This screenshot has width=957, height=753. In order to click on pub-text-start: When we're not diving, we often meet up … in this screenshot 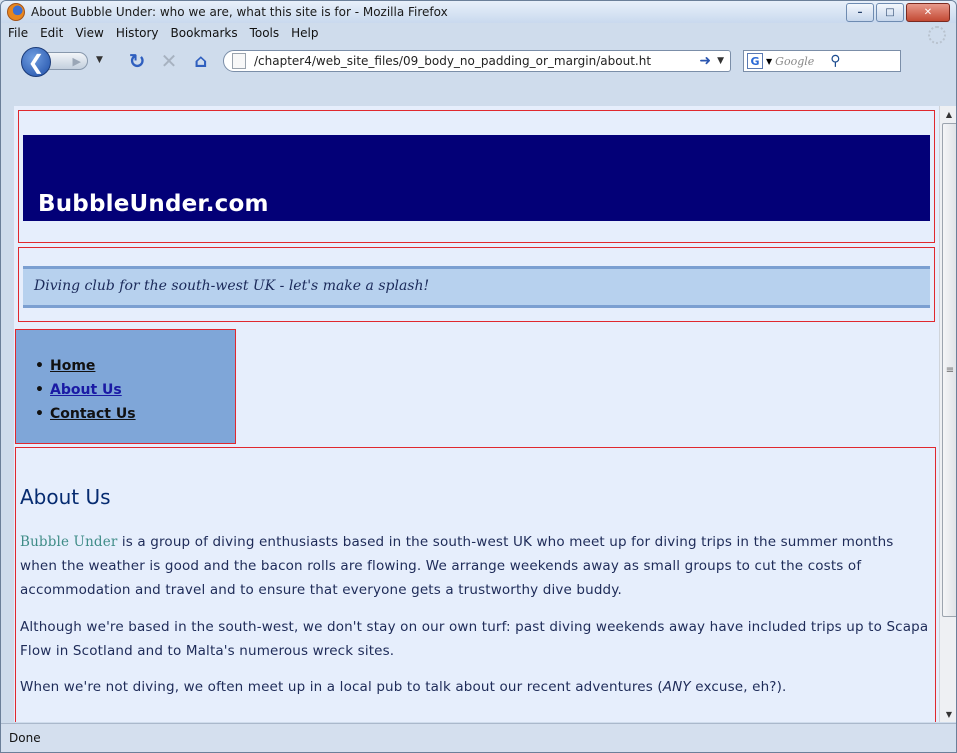, I will do `click(341, 687)`.